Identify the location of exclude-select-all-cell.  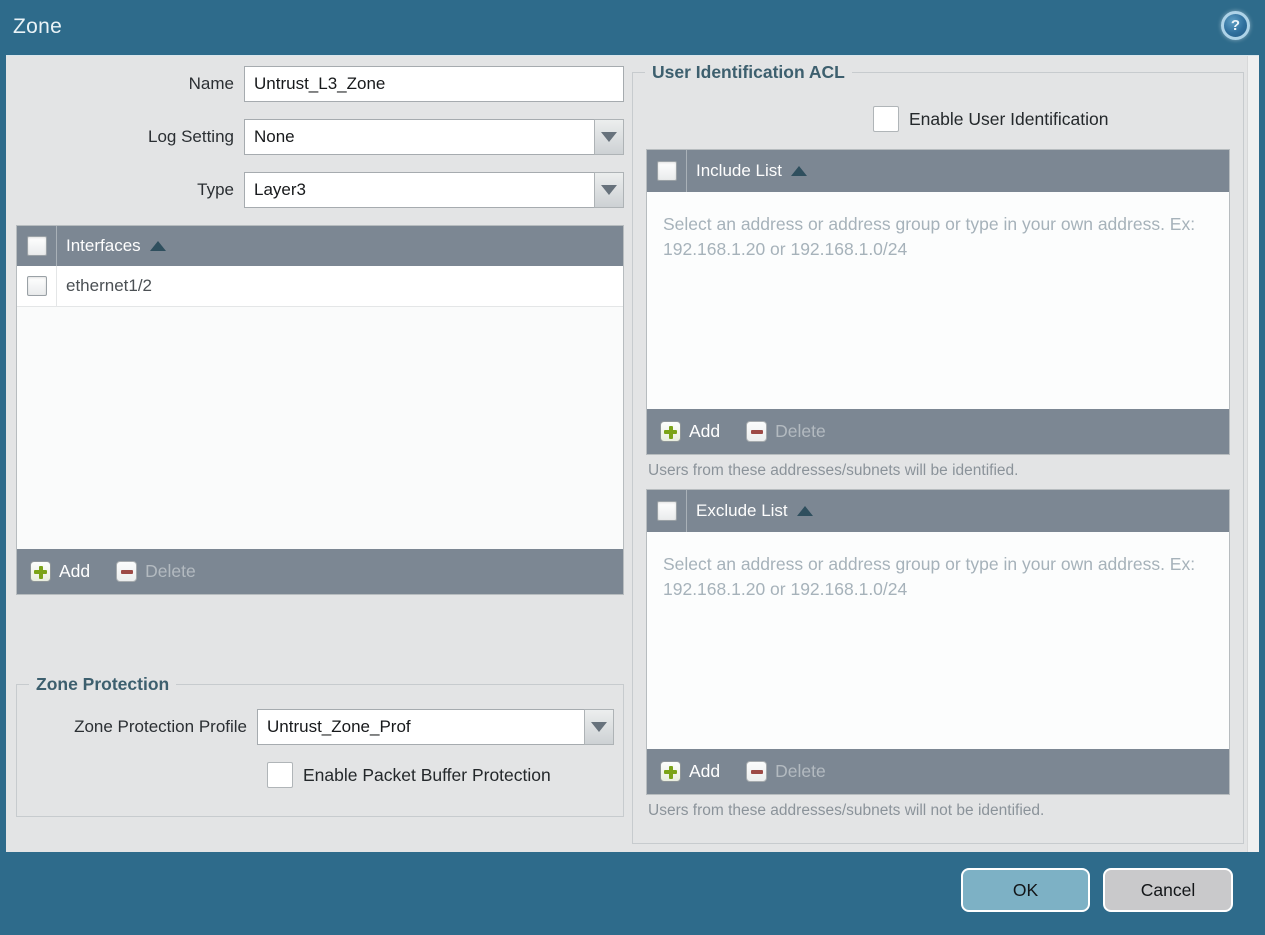
(667, 511).